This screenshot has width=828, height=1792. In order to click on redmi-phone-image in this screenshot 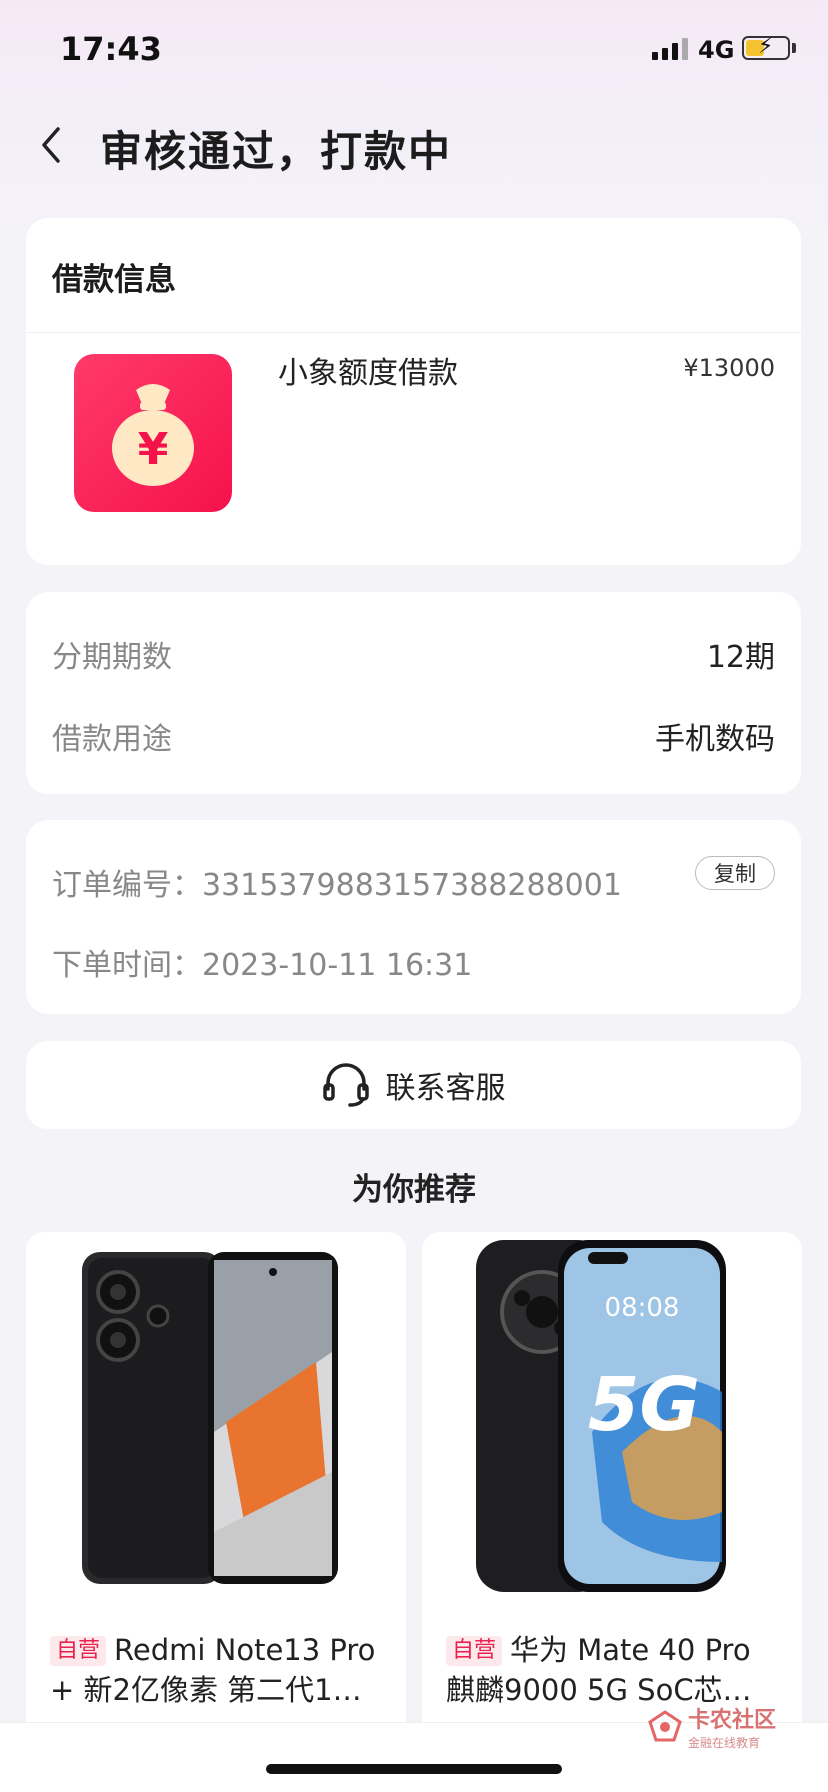, I will do `click(216, 1422)`.